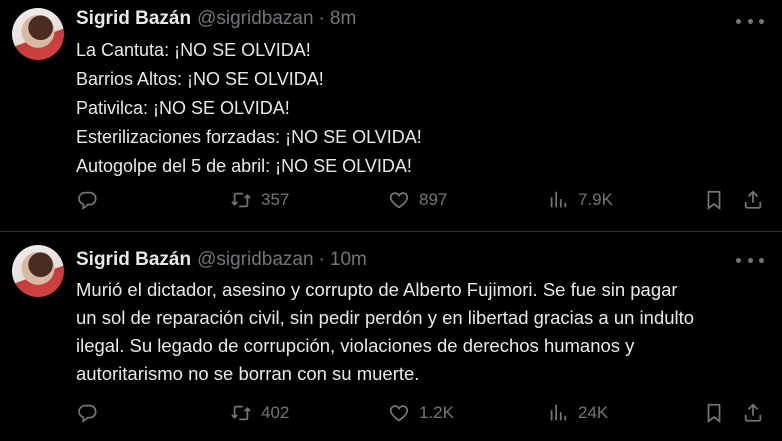  I want to click on retweet-button: 357, so click(259, 200).